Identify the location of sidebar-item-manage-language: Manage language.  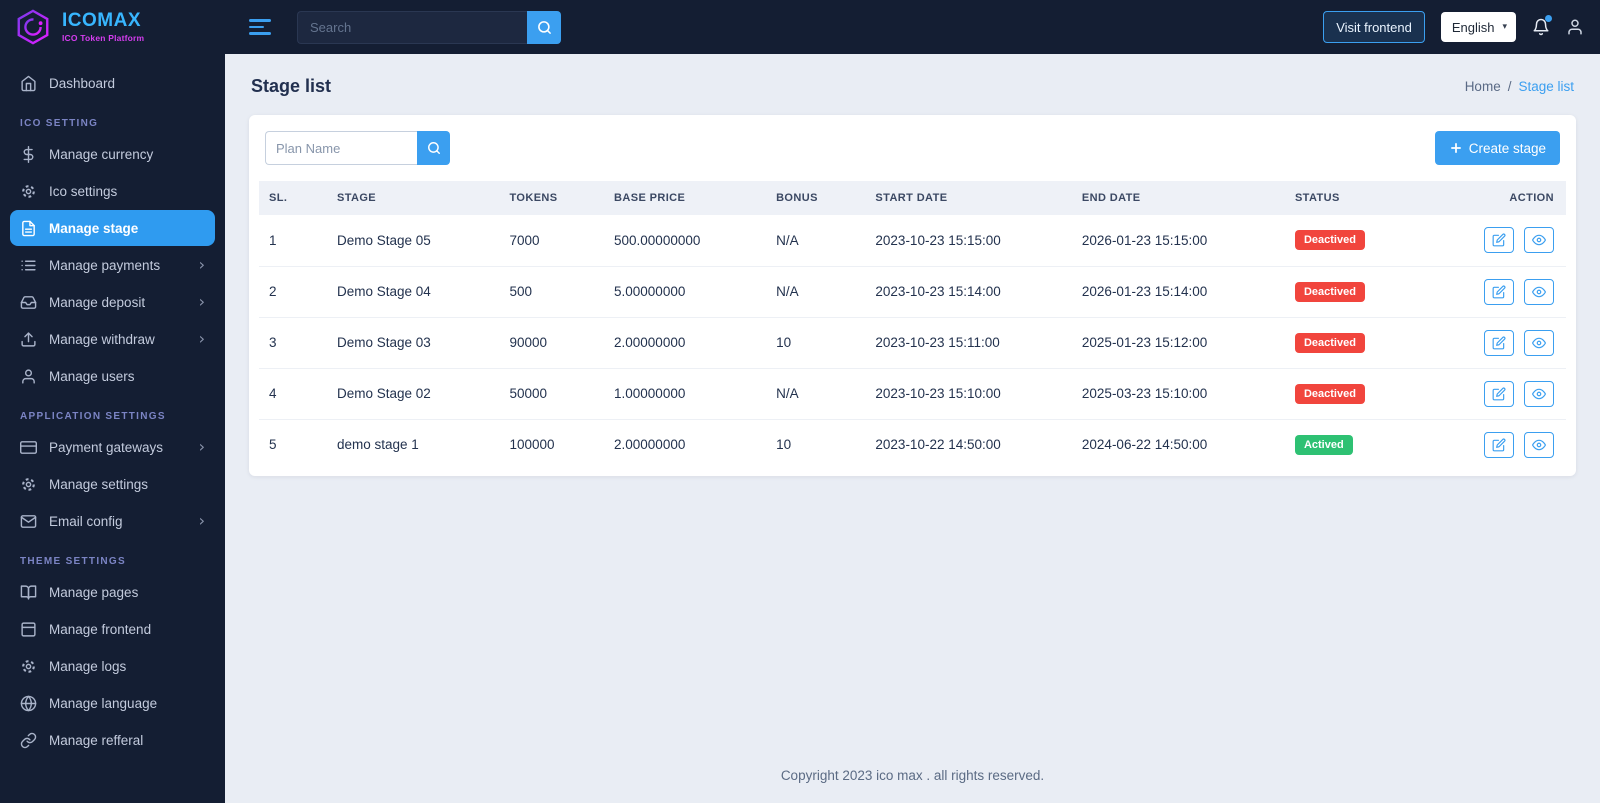
(112, 703).